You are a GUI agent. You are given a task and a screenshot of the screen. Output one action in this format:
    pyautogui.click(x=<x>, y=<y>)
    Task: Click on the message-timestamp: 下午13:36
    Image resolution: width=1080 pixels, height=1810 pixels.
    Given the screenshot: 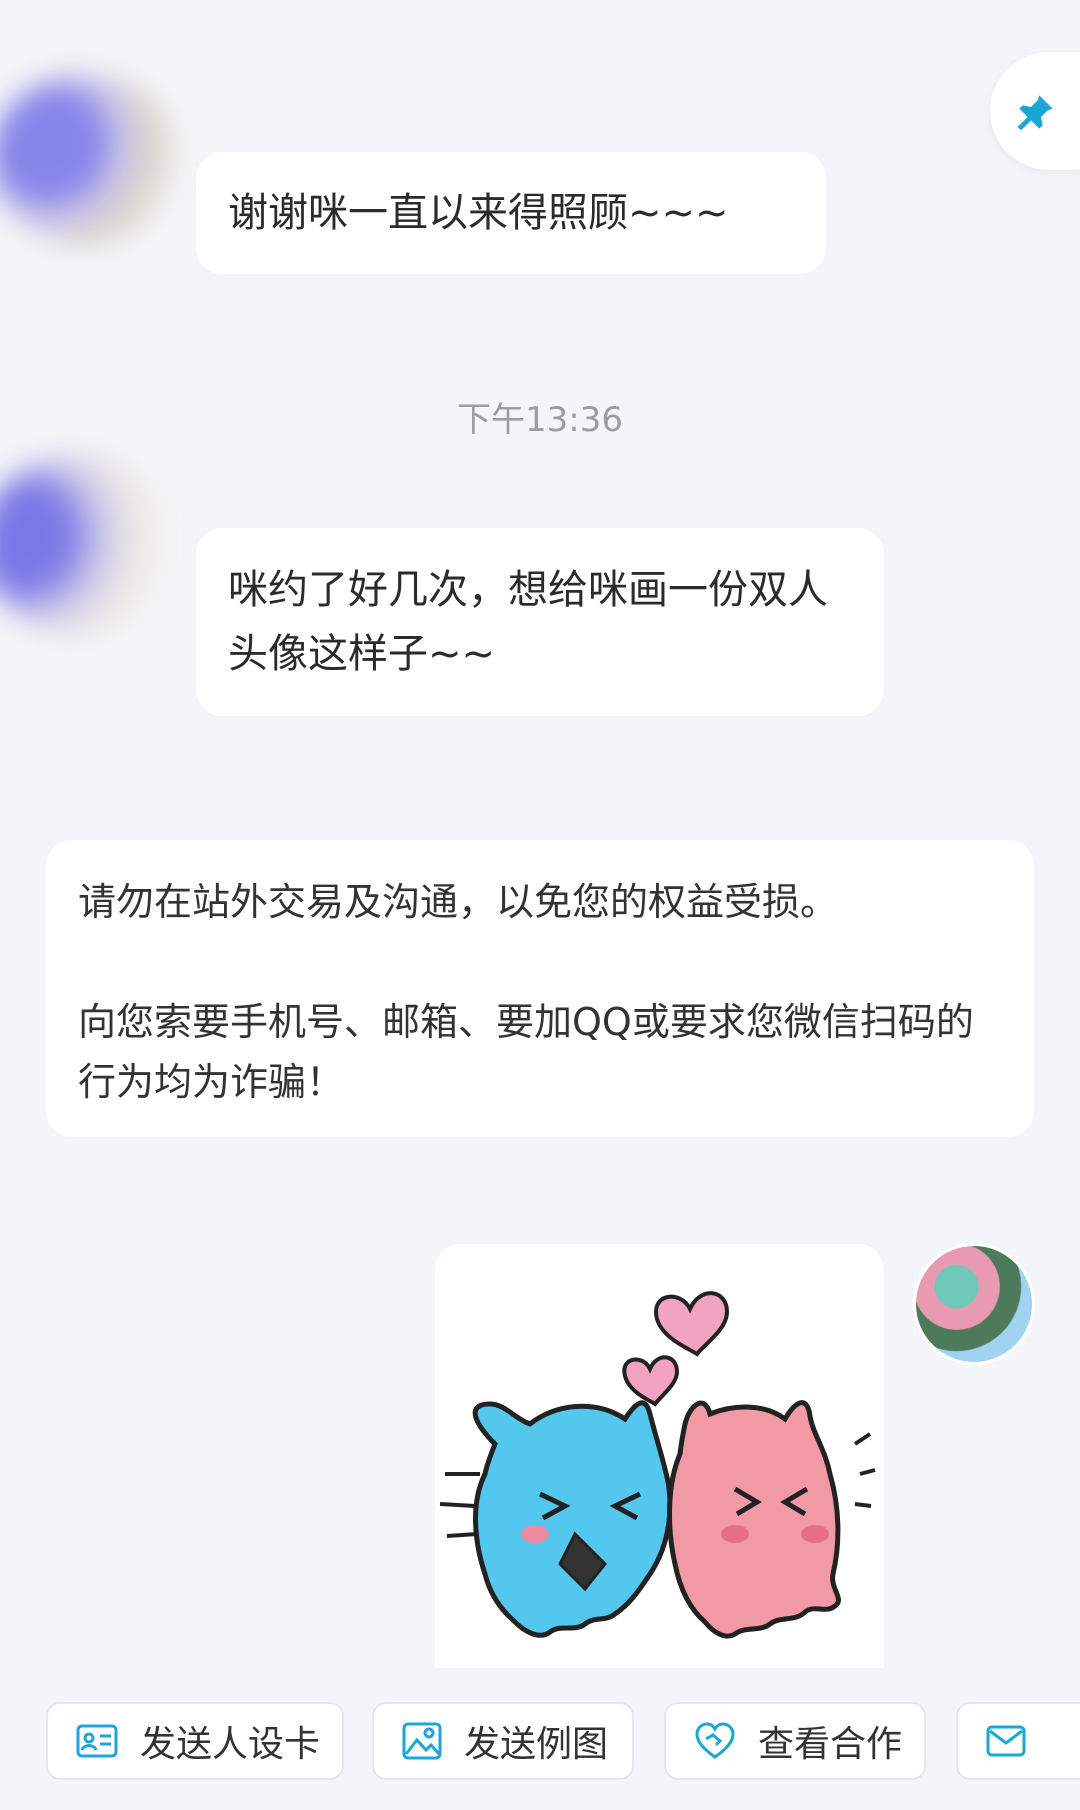 What is the action you would take?
    pyautogui.click(x=540, y=420)
    